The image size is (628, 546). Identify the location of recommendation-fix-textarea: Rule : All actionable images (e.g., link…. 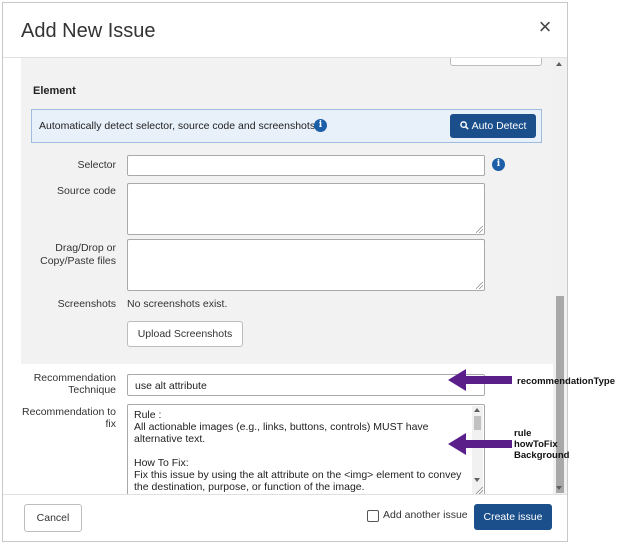
(306, 449).